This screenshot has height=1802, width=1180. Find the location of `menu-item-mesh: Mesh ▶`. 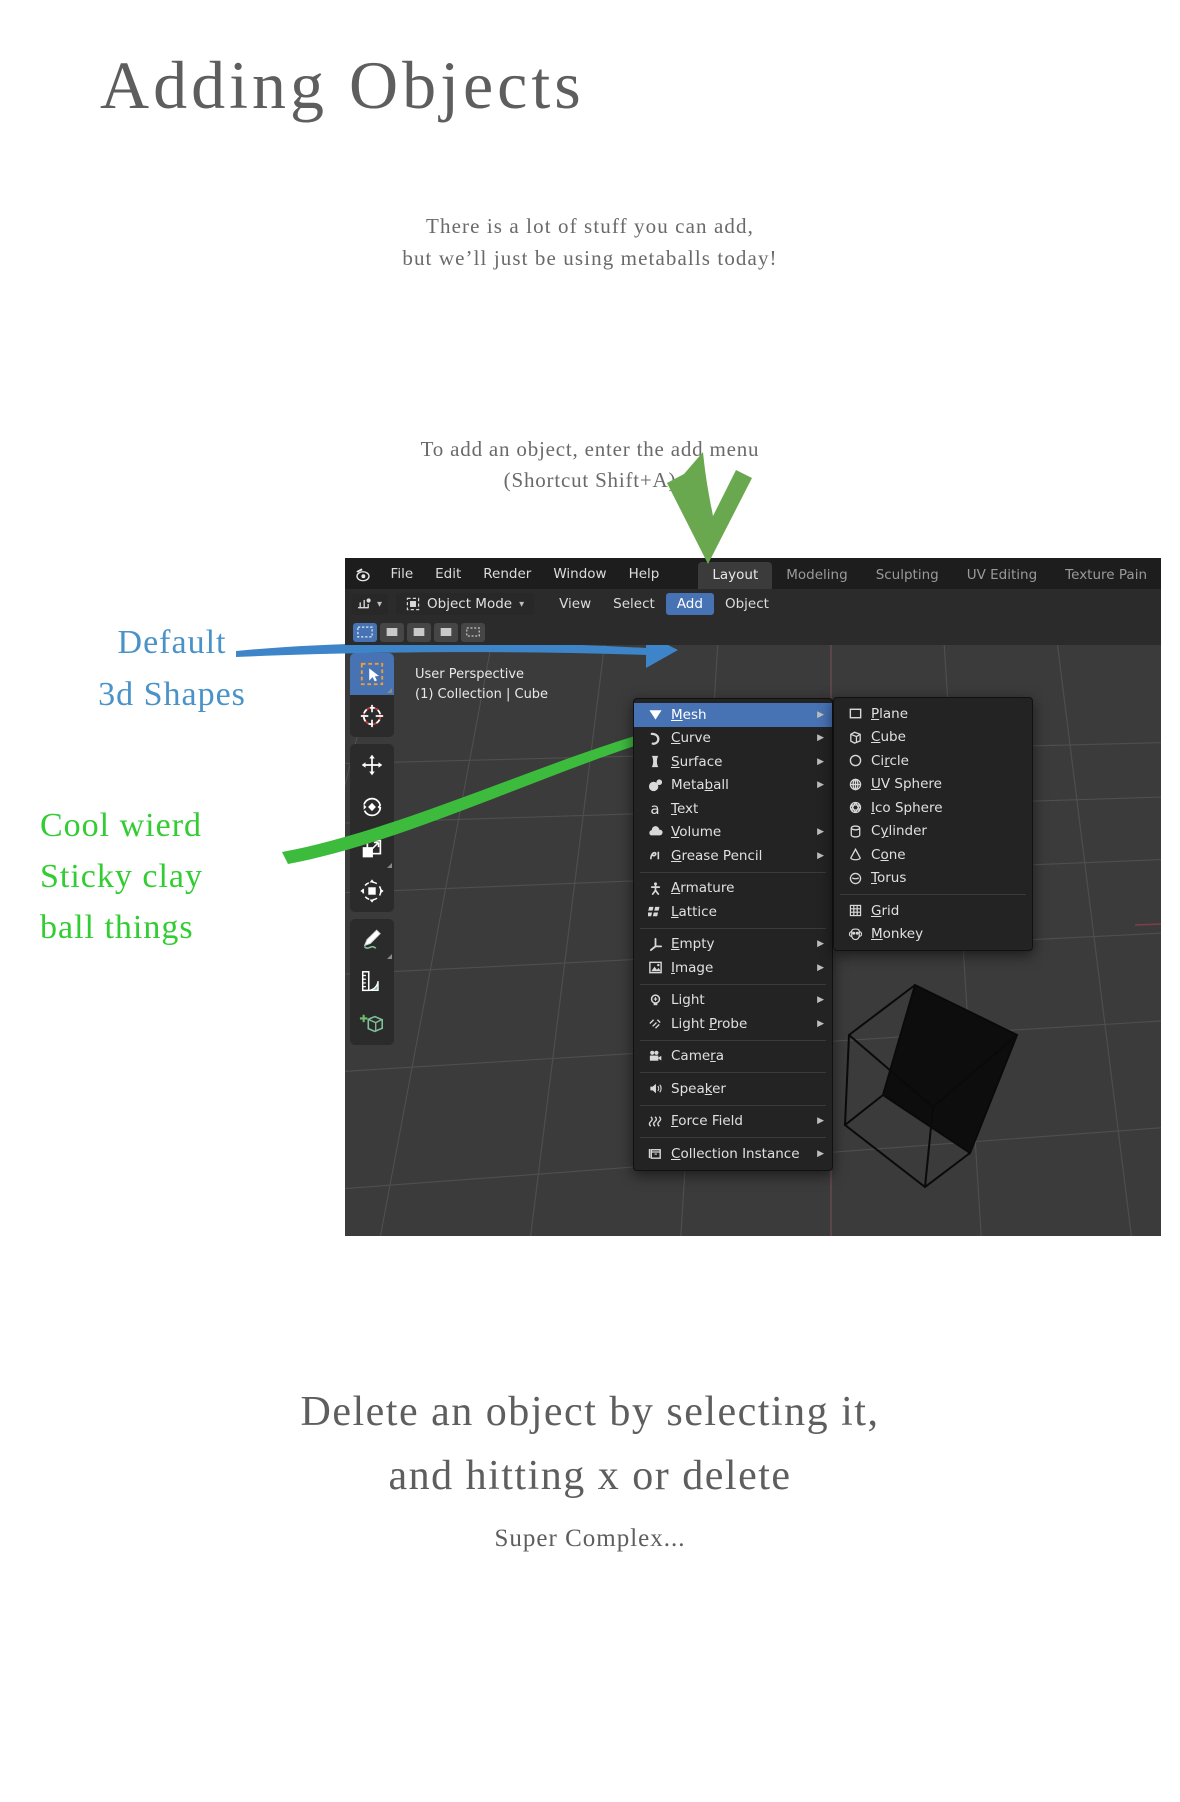

menu-item-mesh: Mesh ▶ is located at coordinates (733, 715).